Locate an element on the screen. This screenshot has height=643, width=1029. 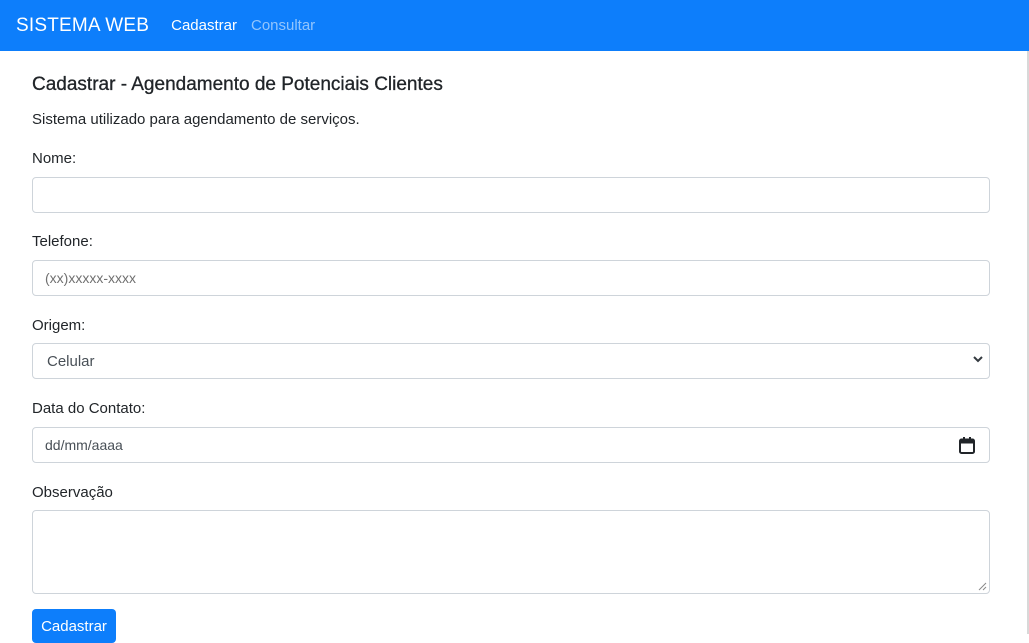
cadastrar-button: Cadastrar is located at coordinates (74, 626).